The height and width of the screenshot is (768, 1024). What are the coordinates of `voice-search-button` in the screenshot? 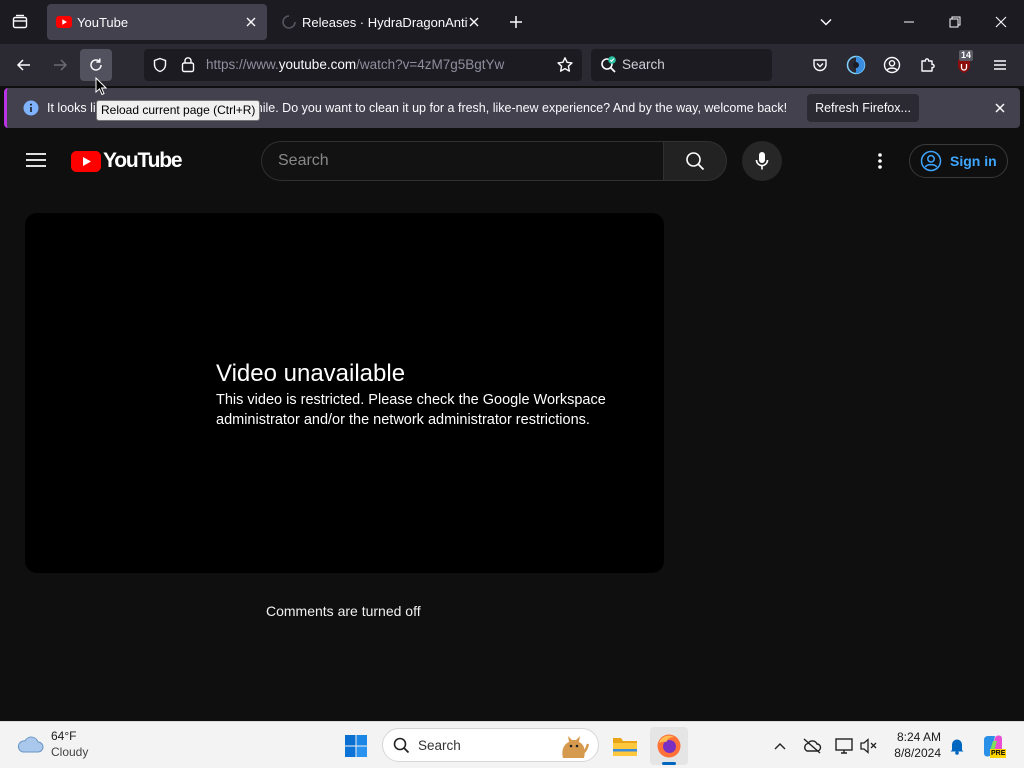 It's located at (762, 161).